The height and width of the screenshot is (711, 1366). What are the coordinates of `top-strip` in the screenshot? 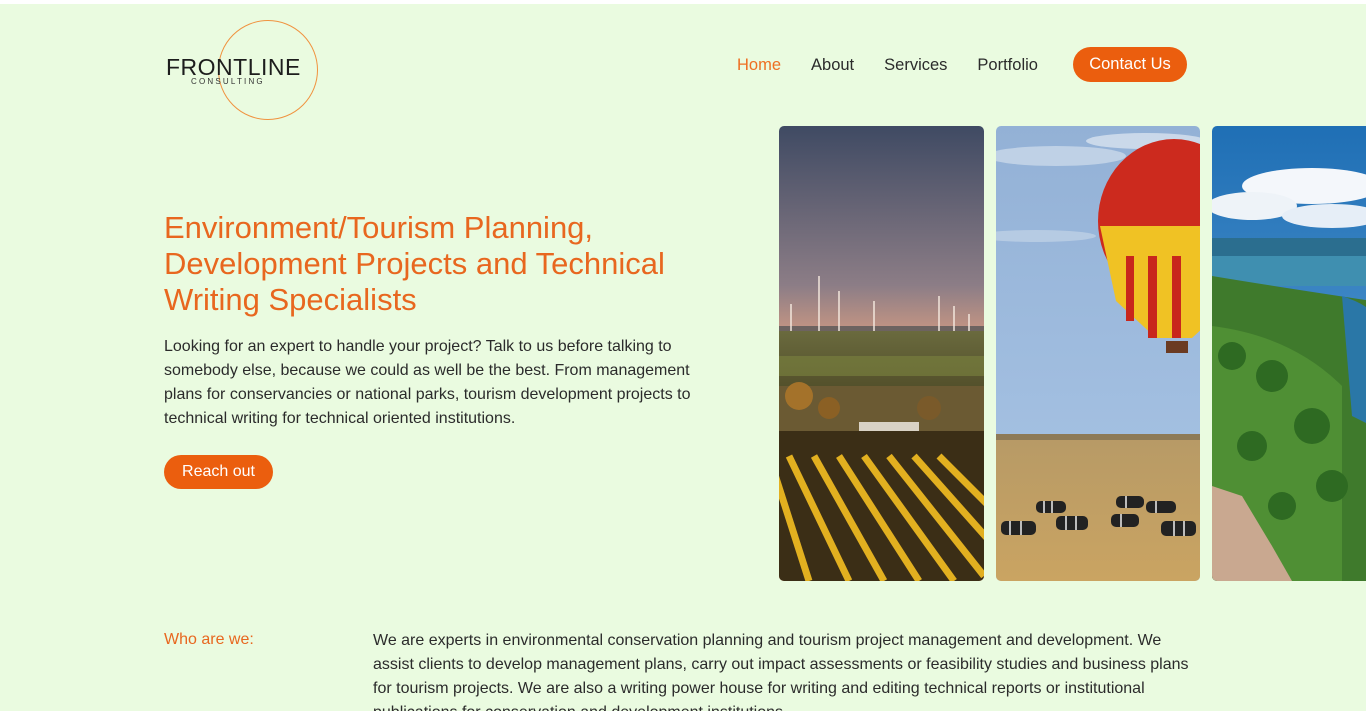 It's located at (683, 2).